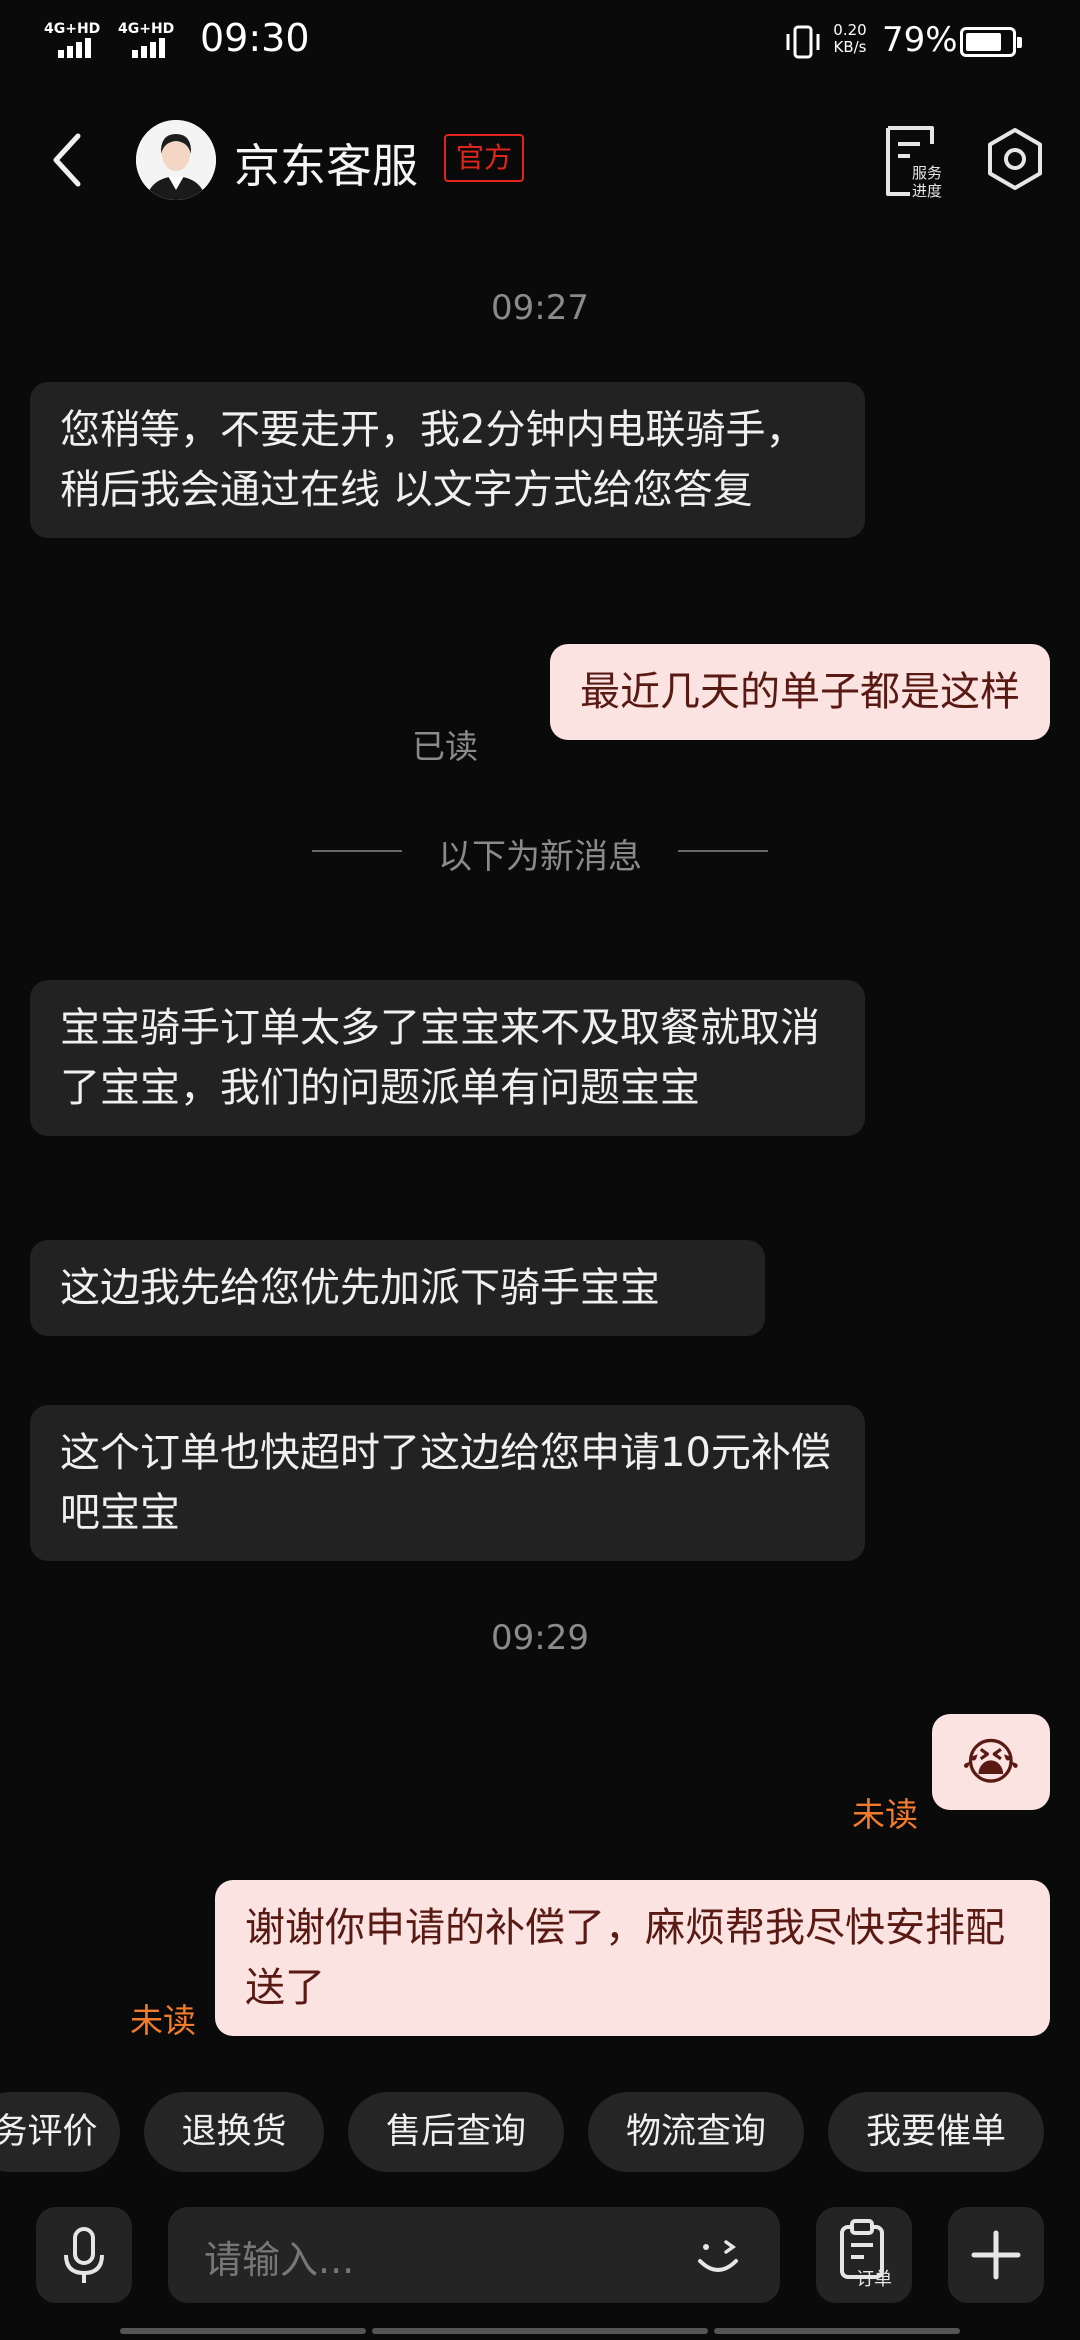  What do you see at coordinates (456, 2132) in the screenshot?
I see `quick-action-chip: 售后查询` at bounding box center [456, 2132].